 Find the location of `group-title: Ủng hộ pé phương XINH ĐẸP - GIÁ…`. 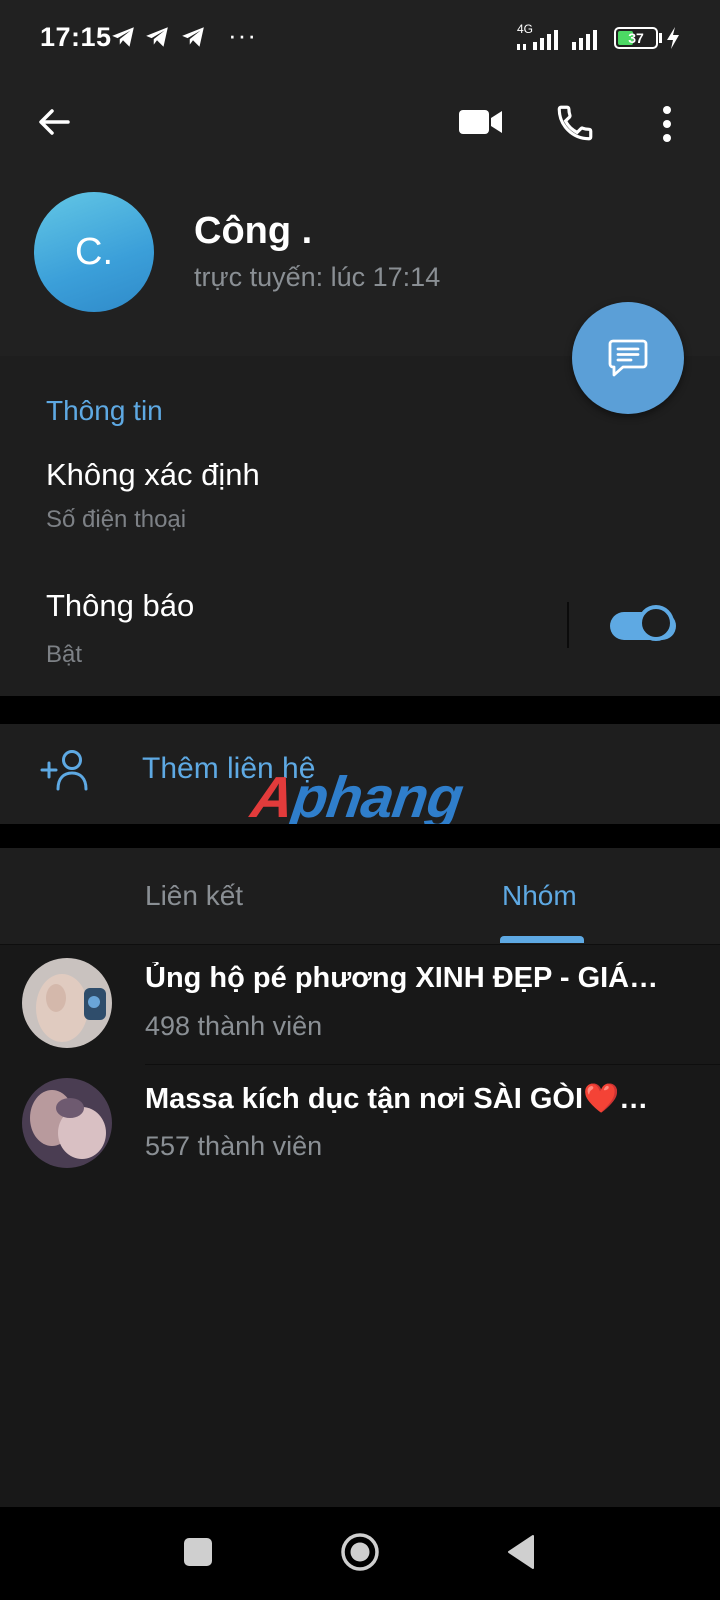

group-title: Ủng hộ pé phương XINH ĐẸP - GIÁ… is located at coordinates (402, 978).